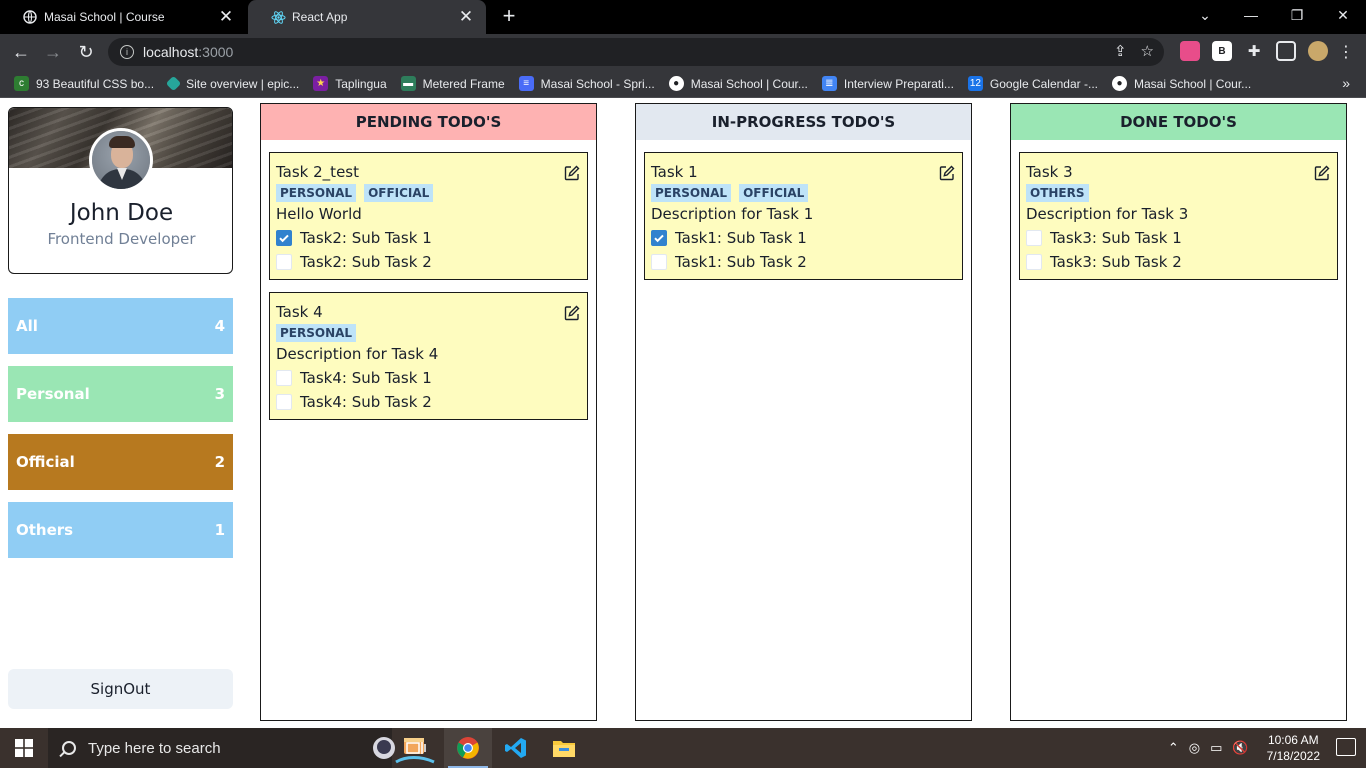 This screenshot has height=768, width=1366. Describe the element at coordinates (219, 326) in the screenshot. I see `filter-count: 4` at that location.